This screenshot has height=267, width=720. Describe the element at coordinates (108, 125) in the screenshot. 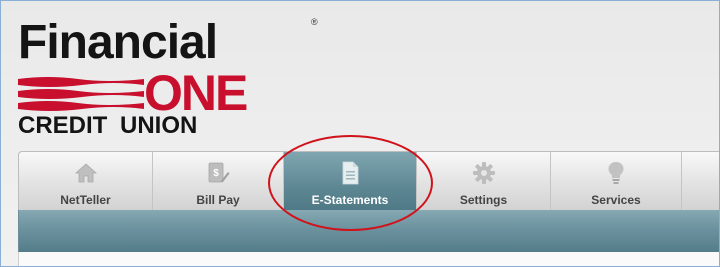

I see `logo-credit-union-text: CREDIT UNION` at that location.